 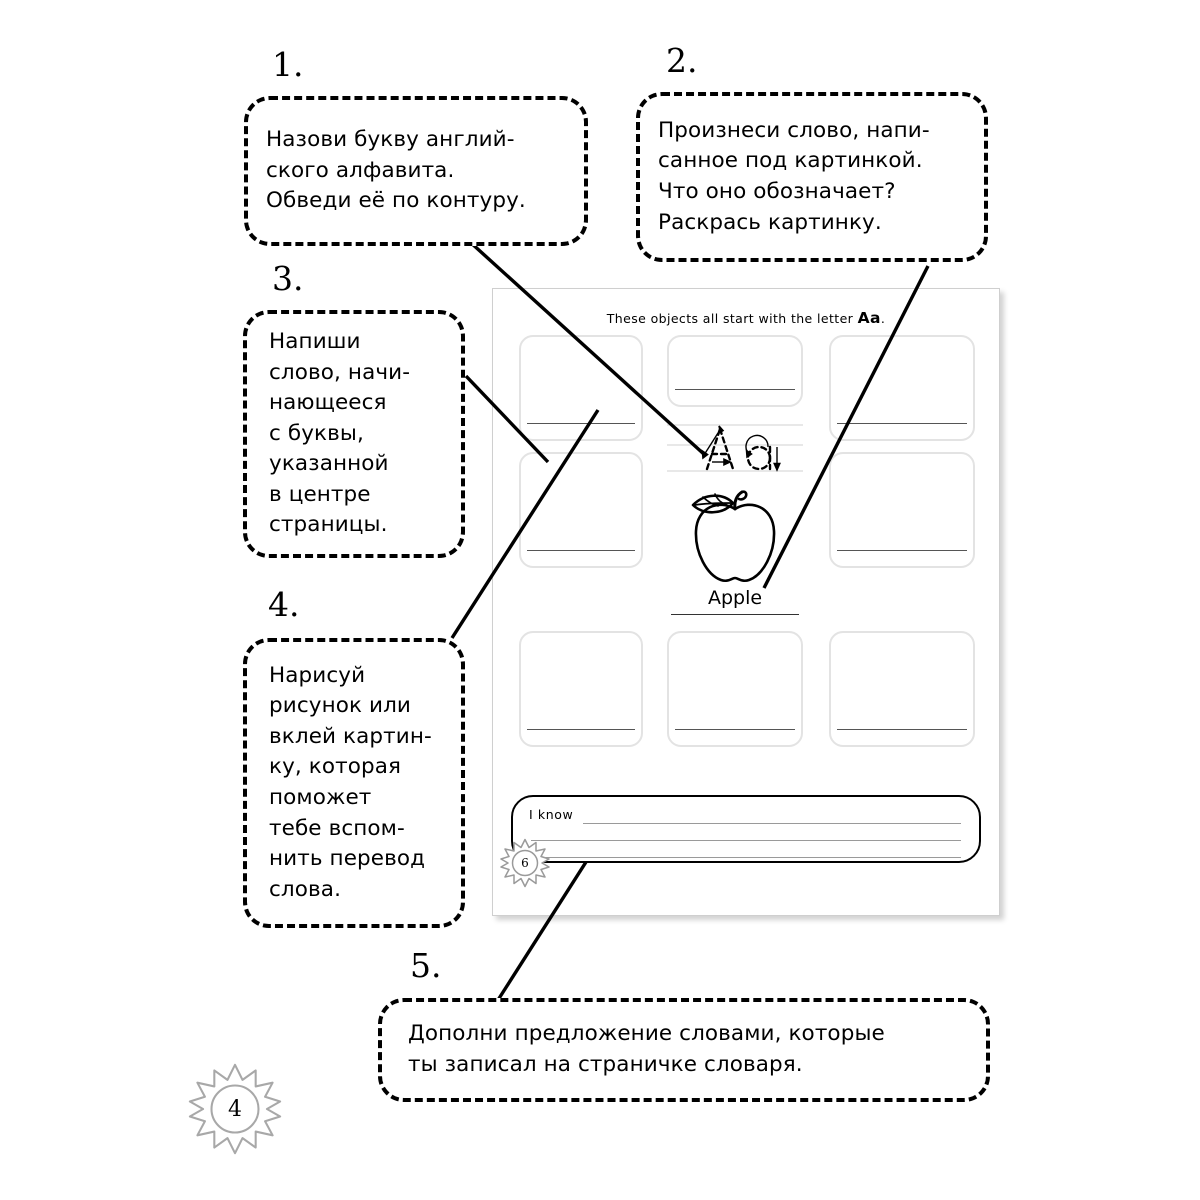 I want to click on worksheet-header-suffix: ., so click(x=883, y=318).